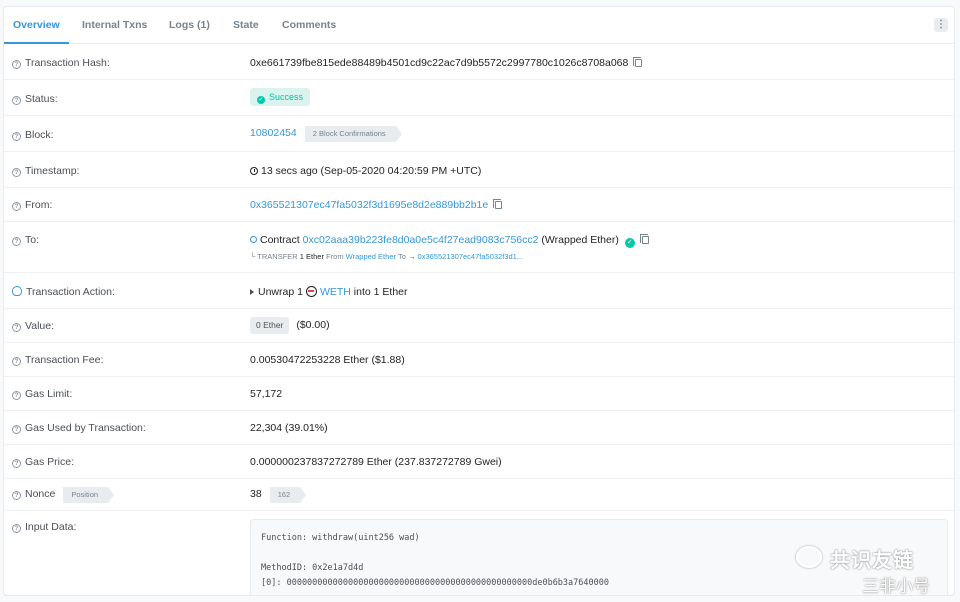  What do you see at coordinates (266, 394) in the screenshot?
I see `gas-limit-value: 57,172` at bounding box center [266, 394].